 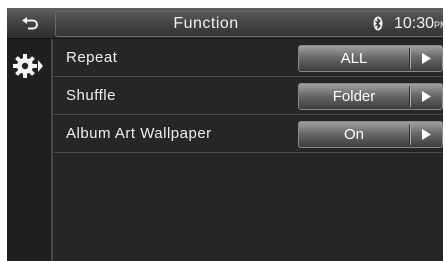 I want to click on setting-value: ALL, so click(x=354, y=58).